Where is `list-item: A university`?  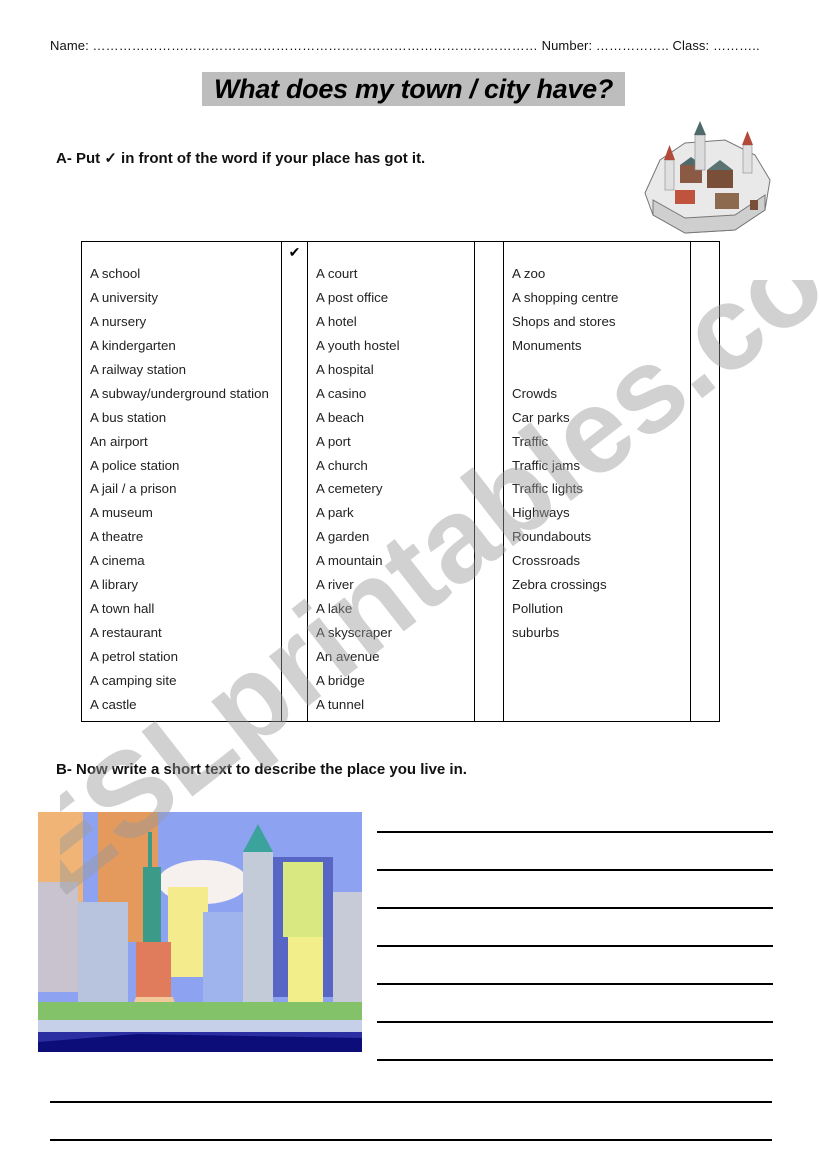
list-item: A university is located at coordinates (124, 297).